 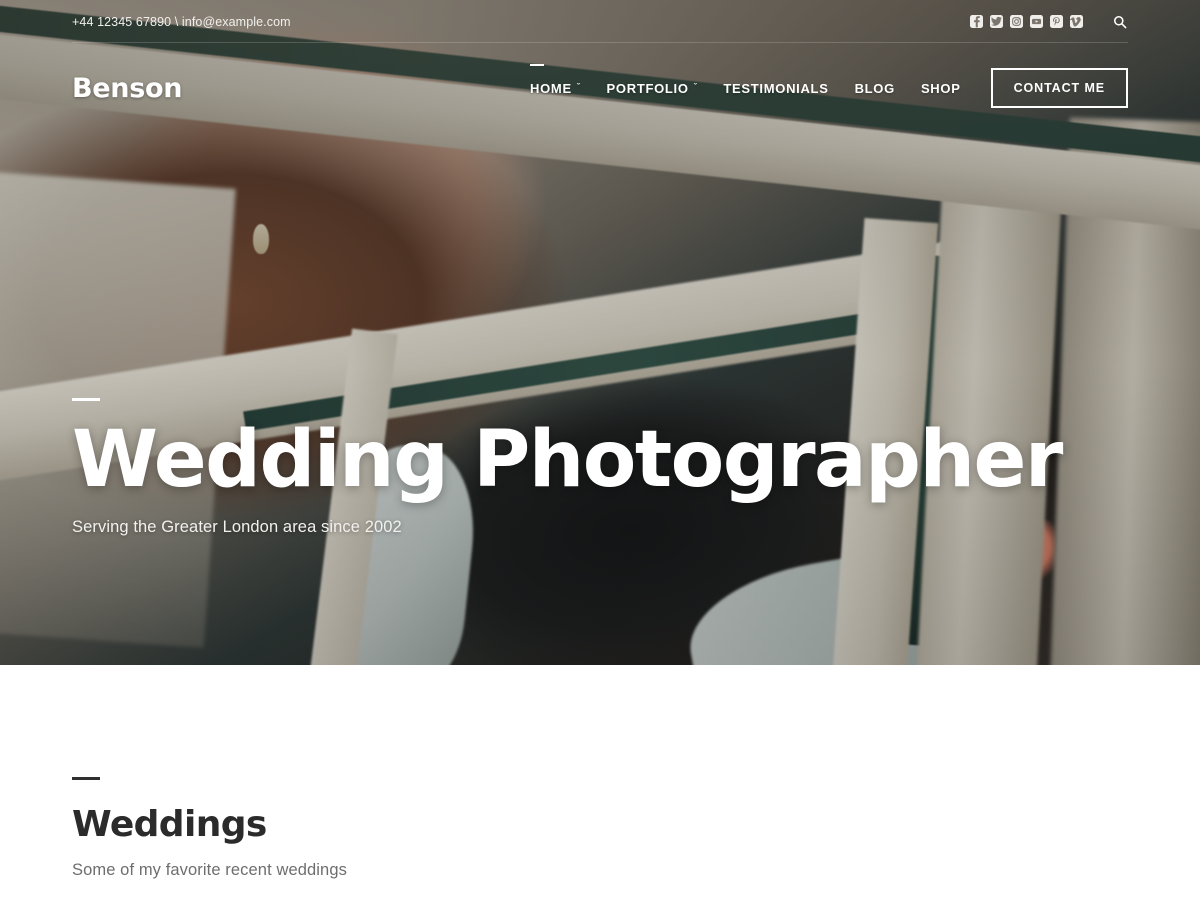 What do you see at coordinates (1016, 21) in the screenshot?
I see `instagram-icon` at bounding box center [1016, 21].